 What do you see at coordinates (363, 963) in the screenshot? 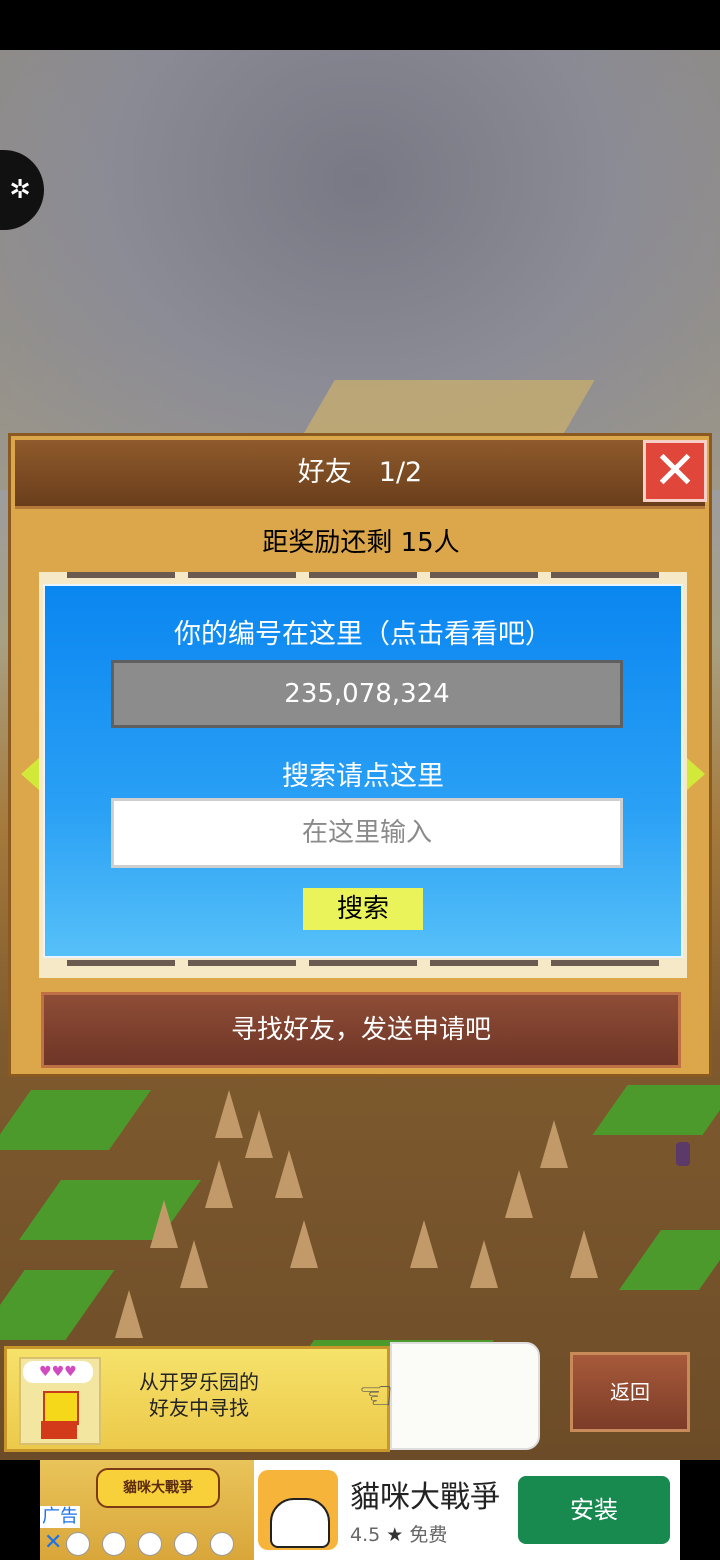
I see `frame-strip-bottom` at bounding box center [363, 963].